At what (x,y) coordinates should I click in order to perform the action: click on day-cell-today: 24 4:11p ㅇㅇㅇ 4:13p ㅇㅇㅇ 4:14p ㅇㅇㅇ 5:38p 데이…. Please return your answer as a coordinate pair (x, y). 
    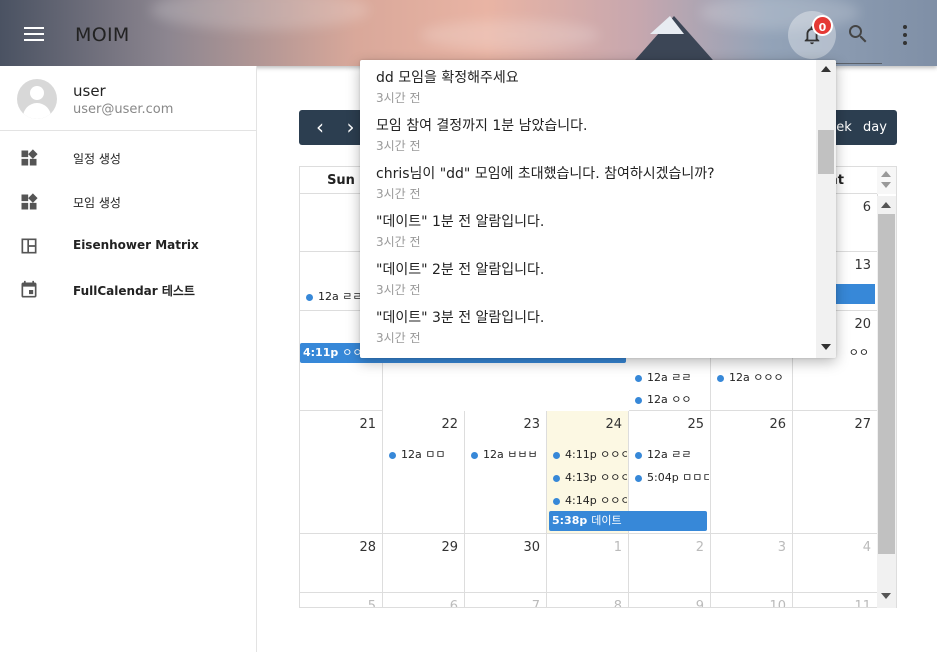
    Looking at the image, I should click on (627, 472).